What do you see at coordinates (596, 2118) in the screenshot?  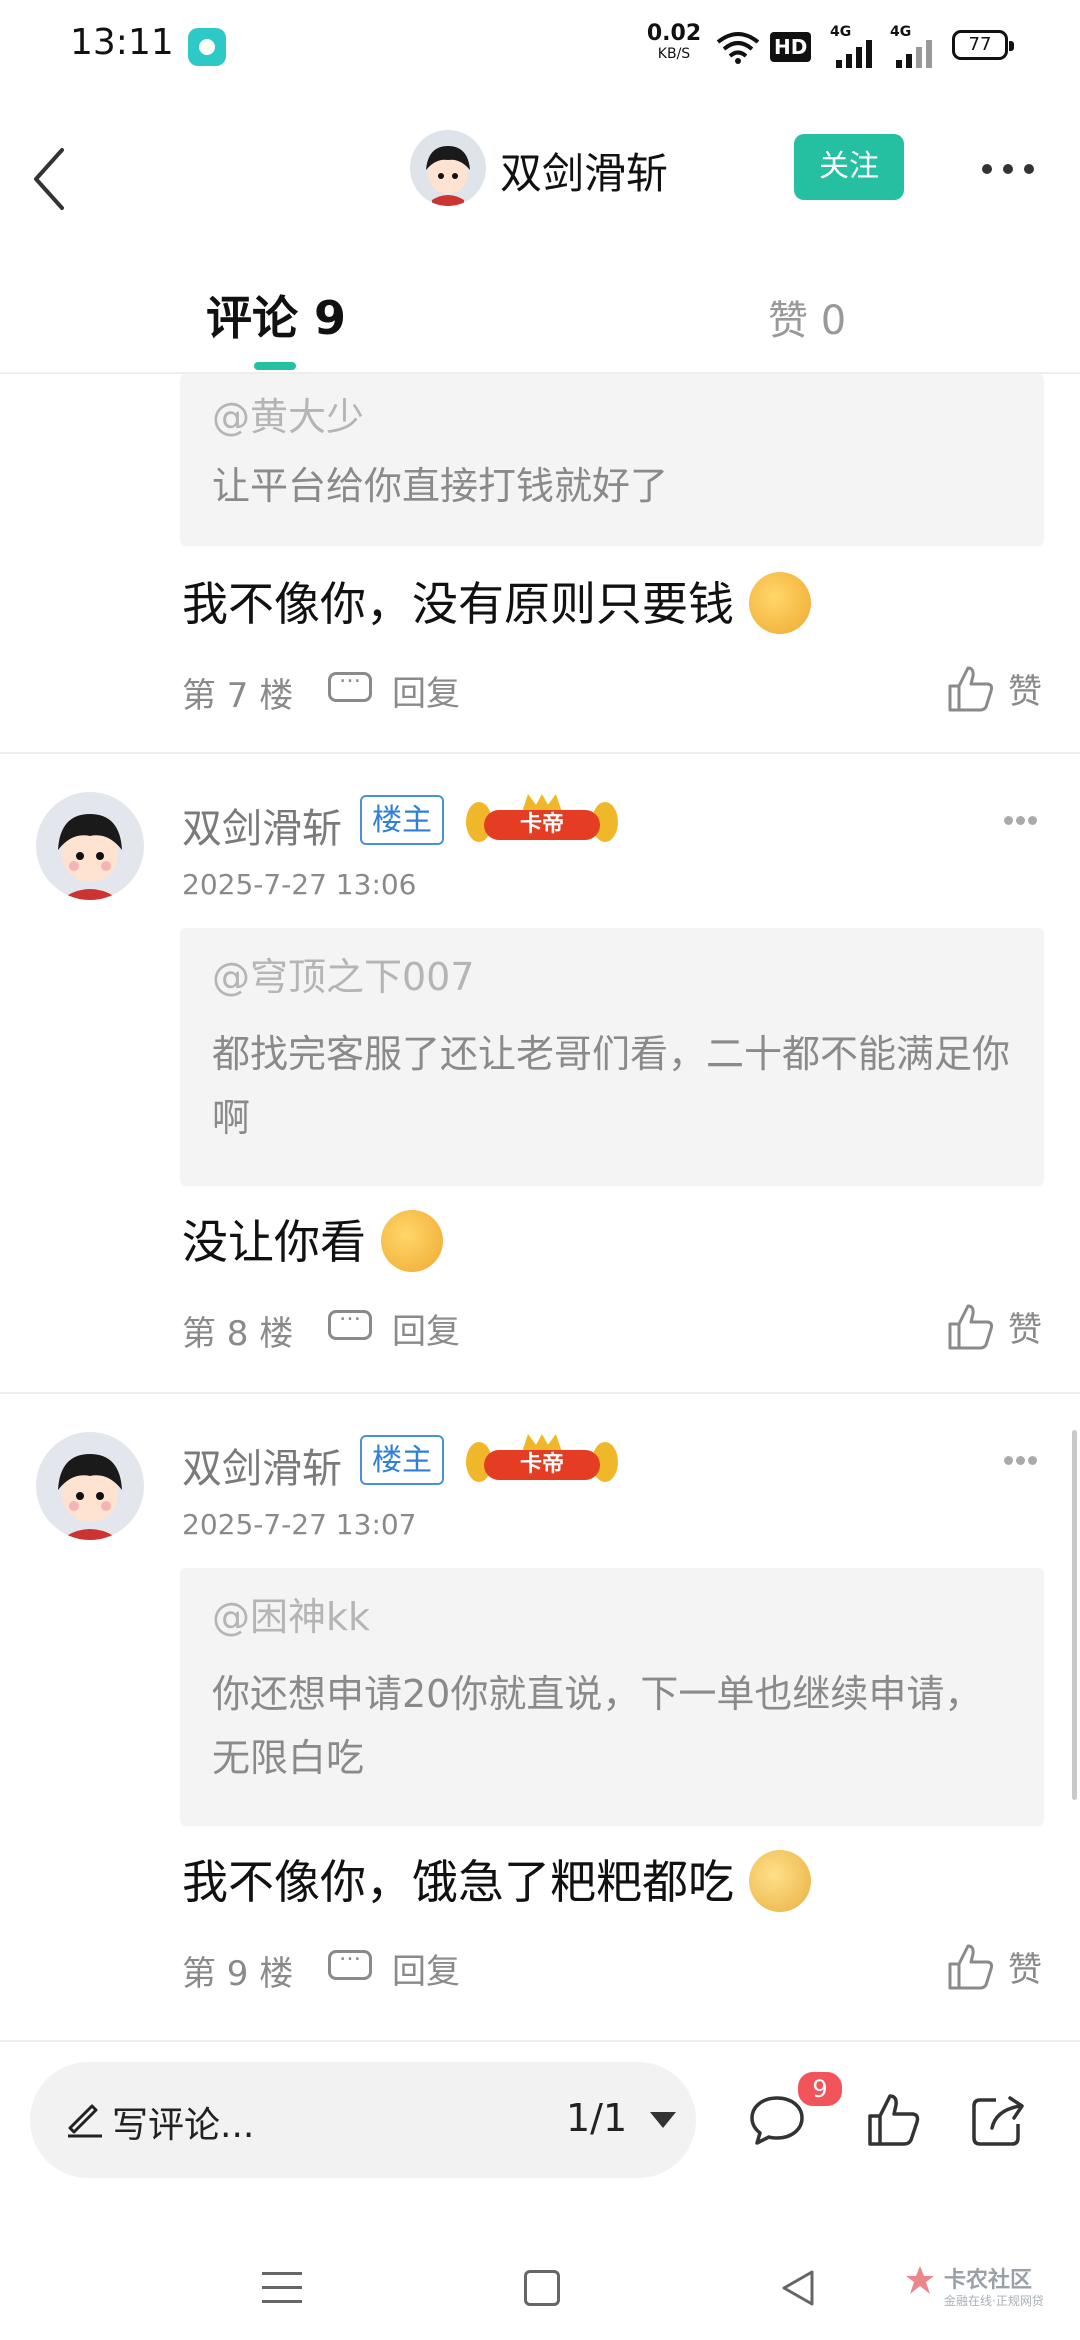 I see `page-indicator: 1/1` at bounding box center [596, 2118].